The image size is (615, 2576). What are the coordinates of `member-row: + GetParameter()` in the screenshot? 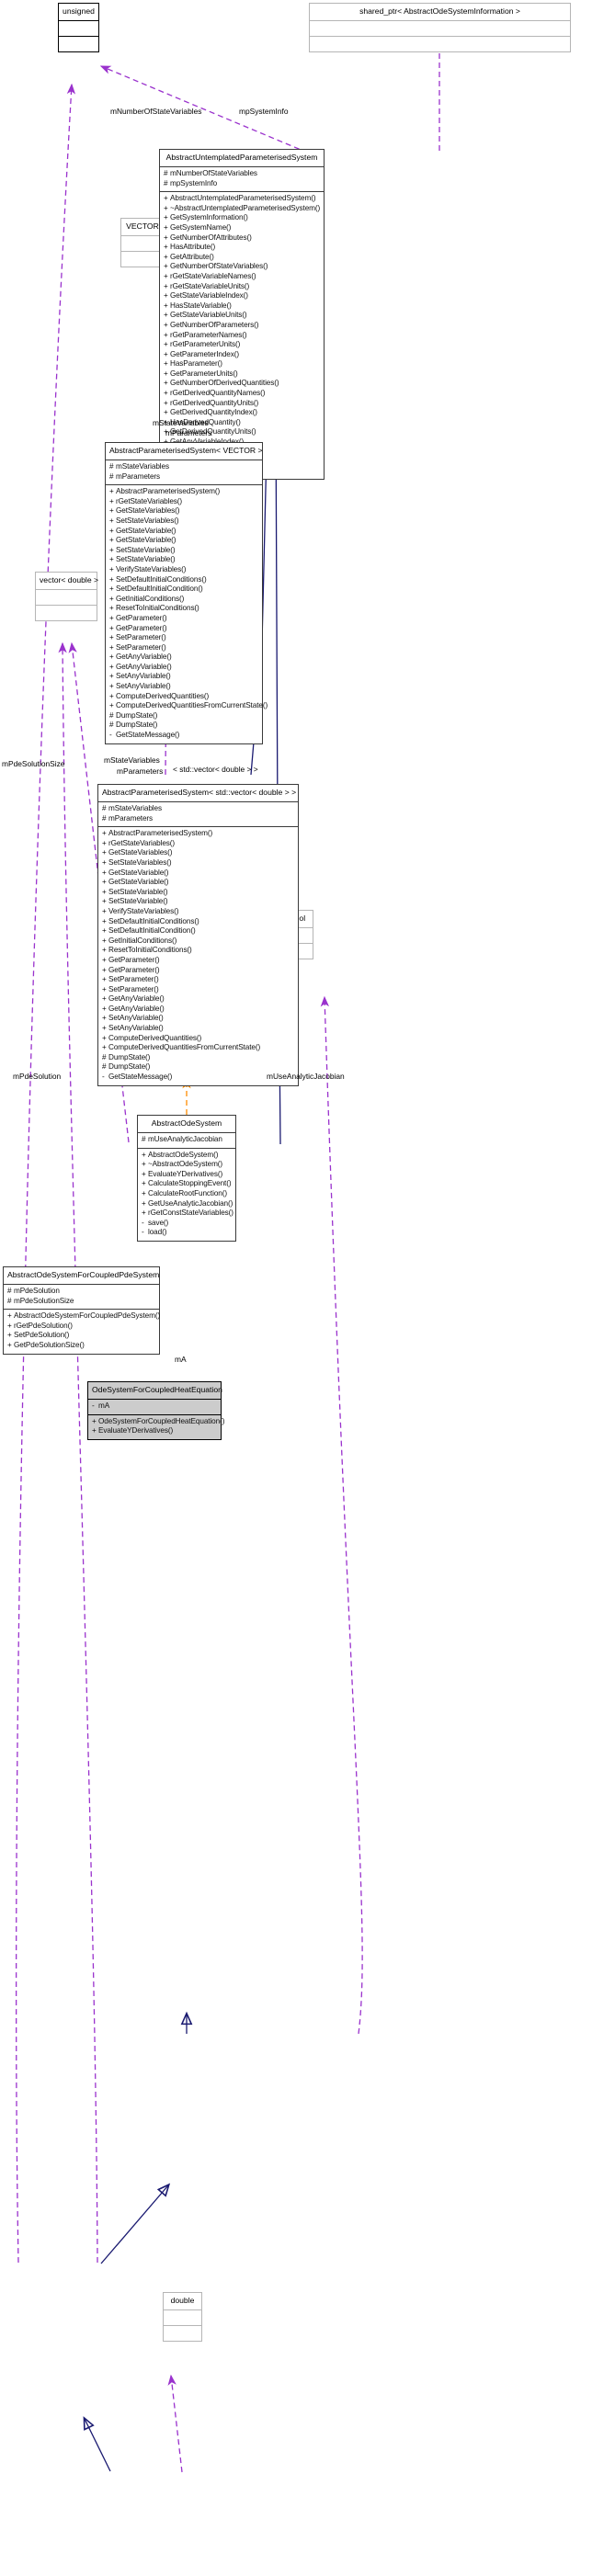 It's located at (184, 619).